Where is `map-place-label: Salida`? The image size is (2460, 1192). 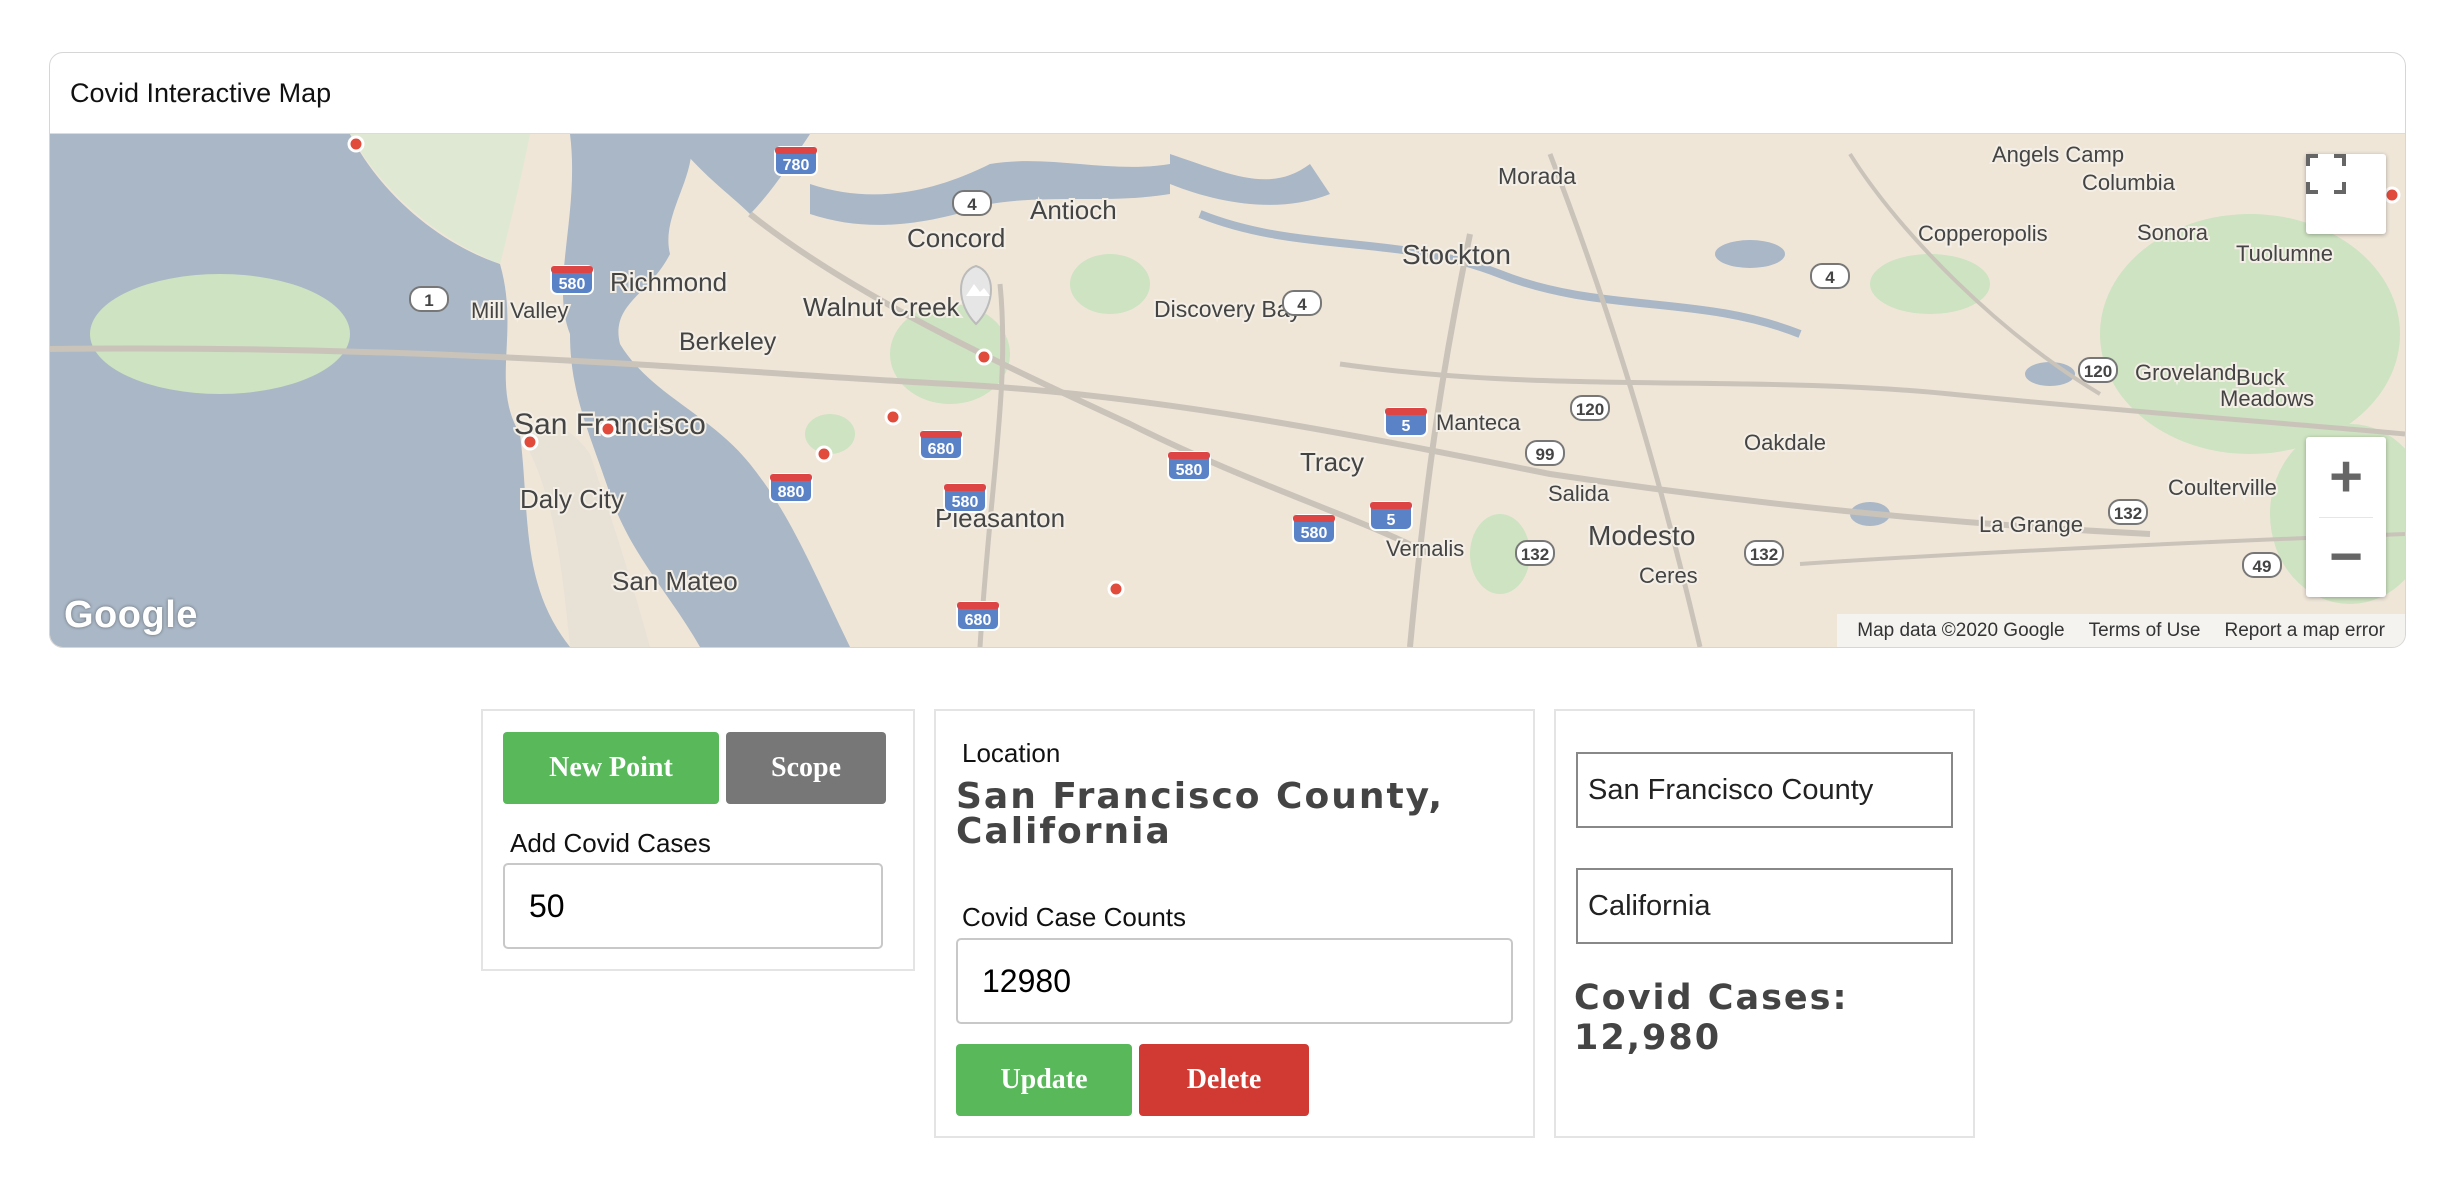 map-place-label: Salida is located at coordinates (1579, 493).